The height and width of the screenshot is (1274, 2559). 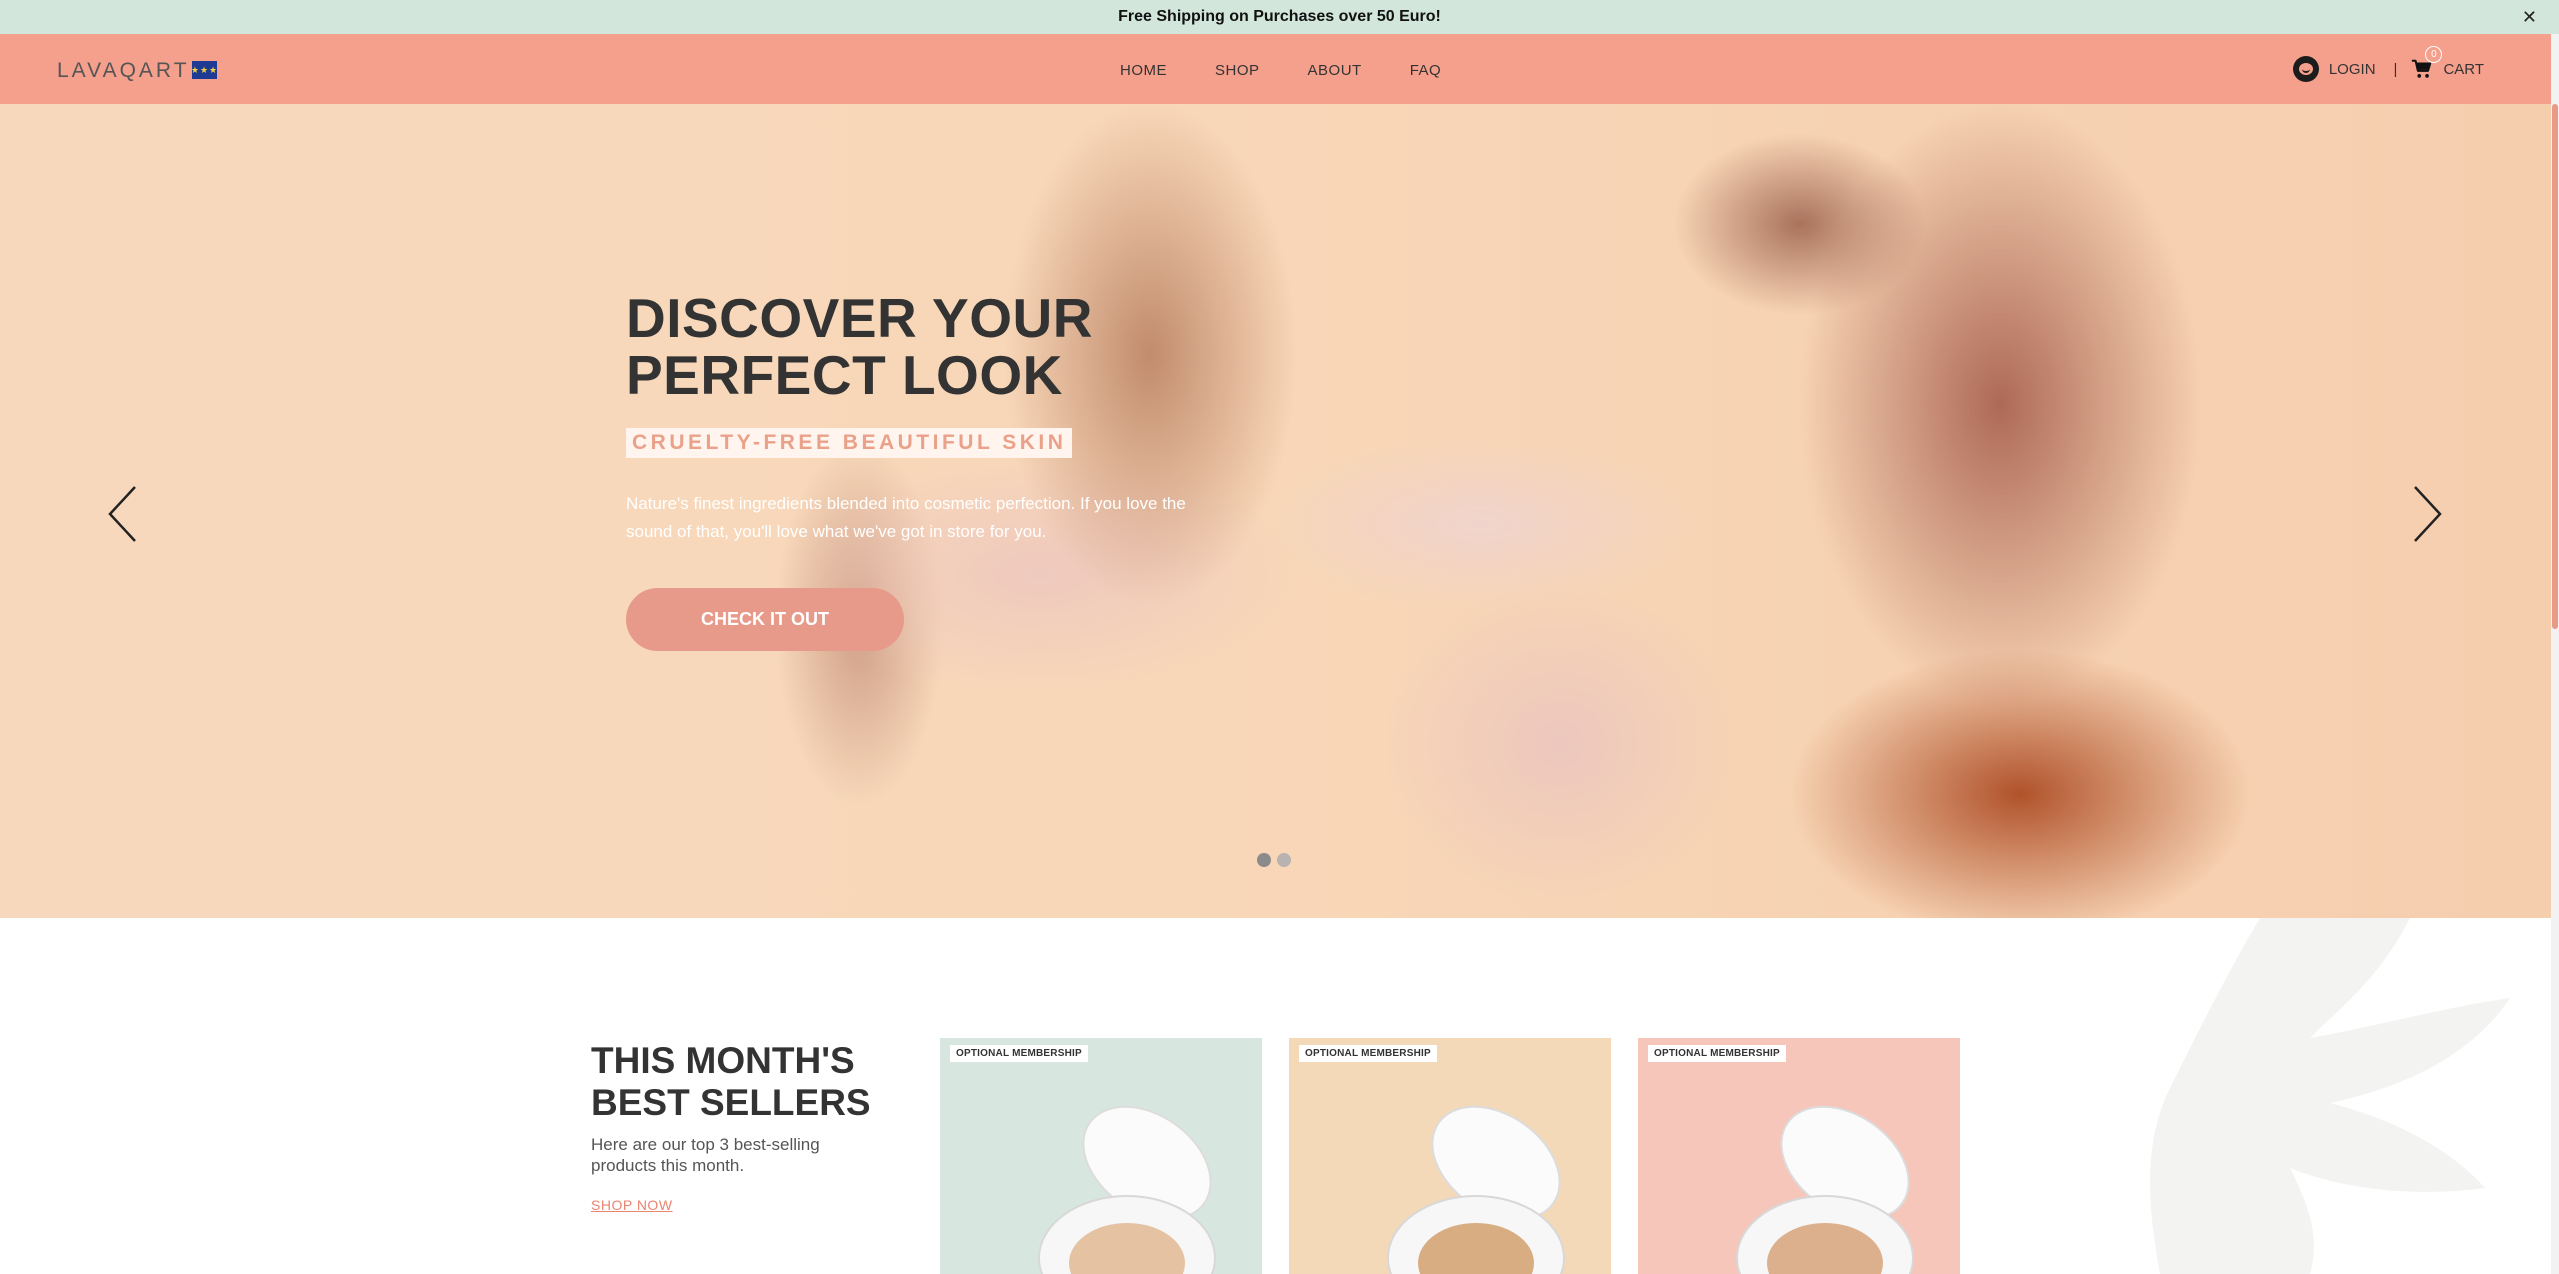 What do you see at coordinates (1143, 70) in the screenshot?
I see `nav-home: HOME` at bounding box center [1143, 70].